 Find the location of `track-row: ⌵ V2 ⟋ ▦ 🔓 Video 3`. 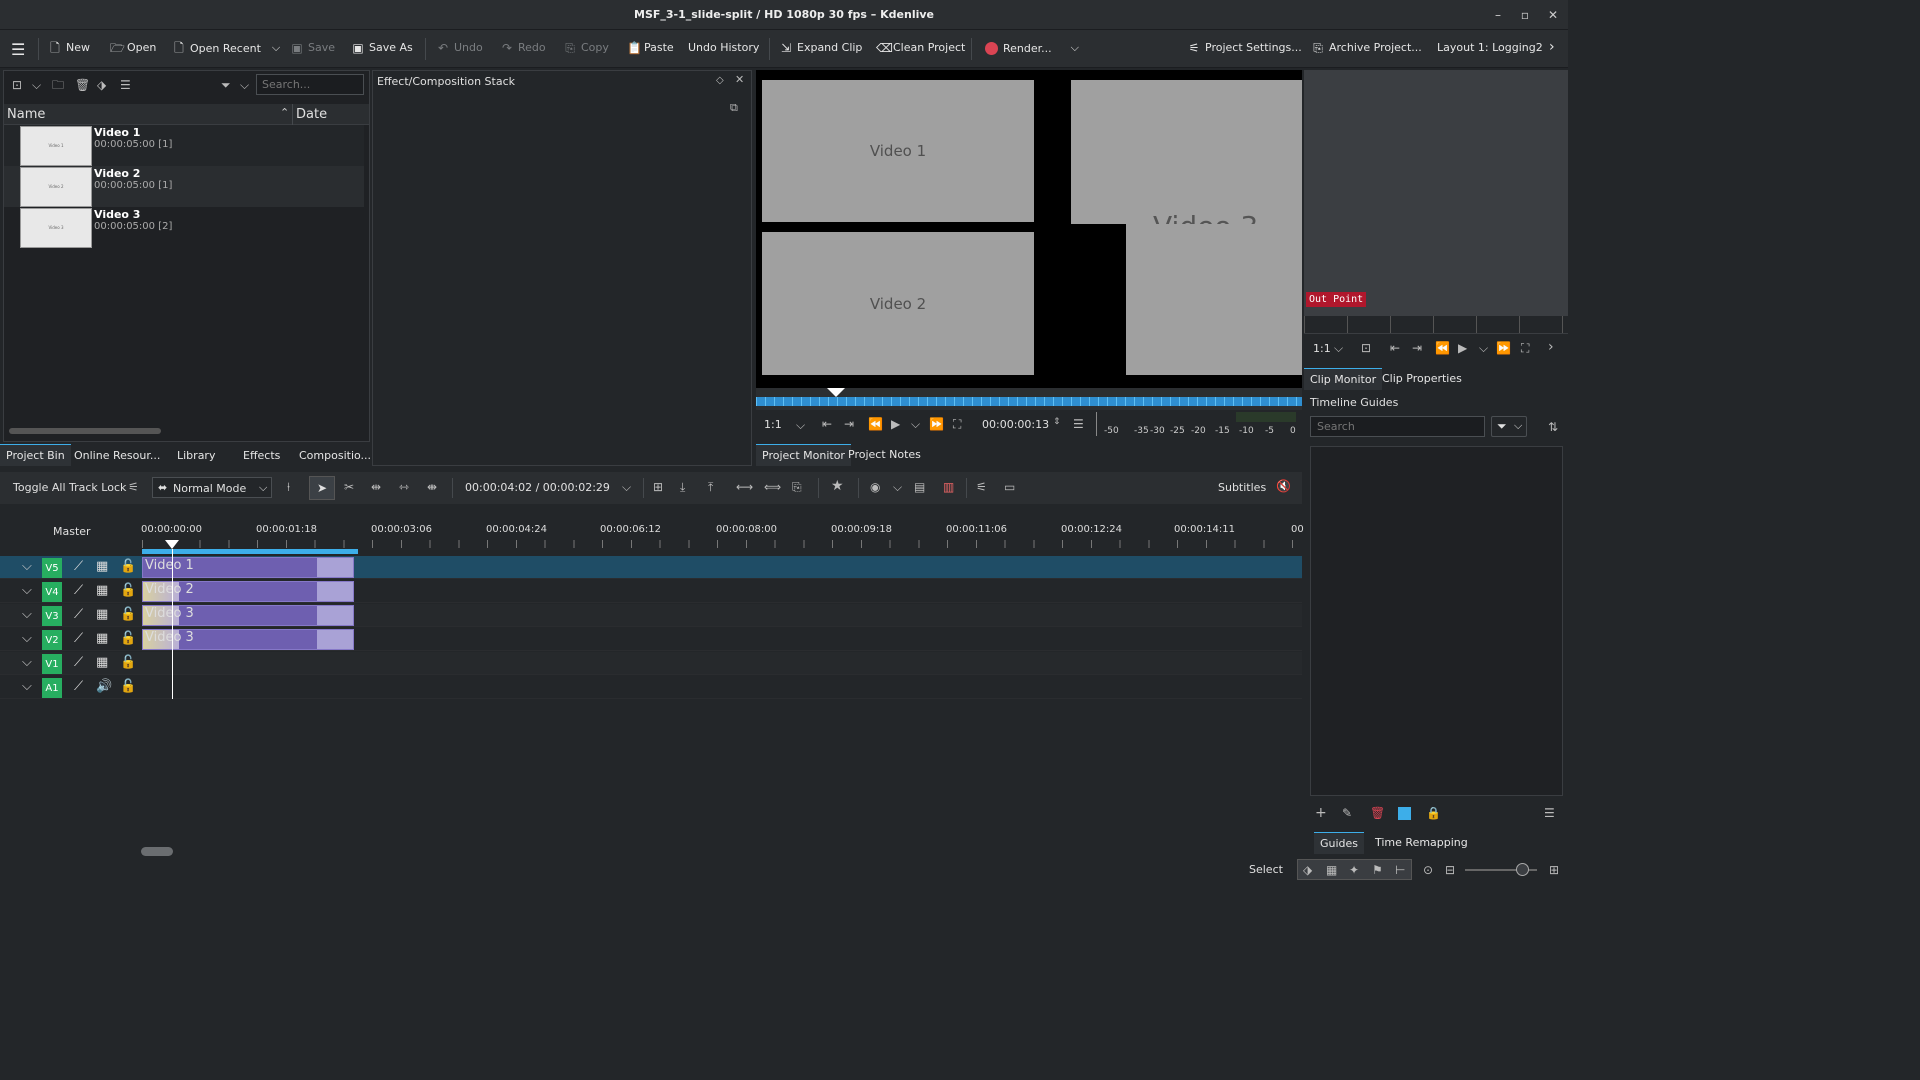

track-row: ⌵ V2 ⟋ ▦ 🔓 Video 3 is located at coordinates (651, 639).